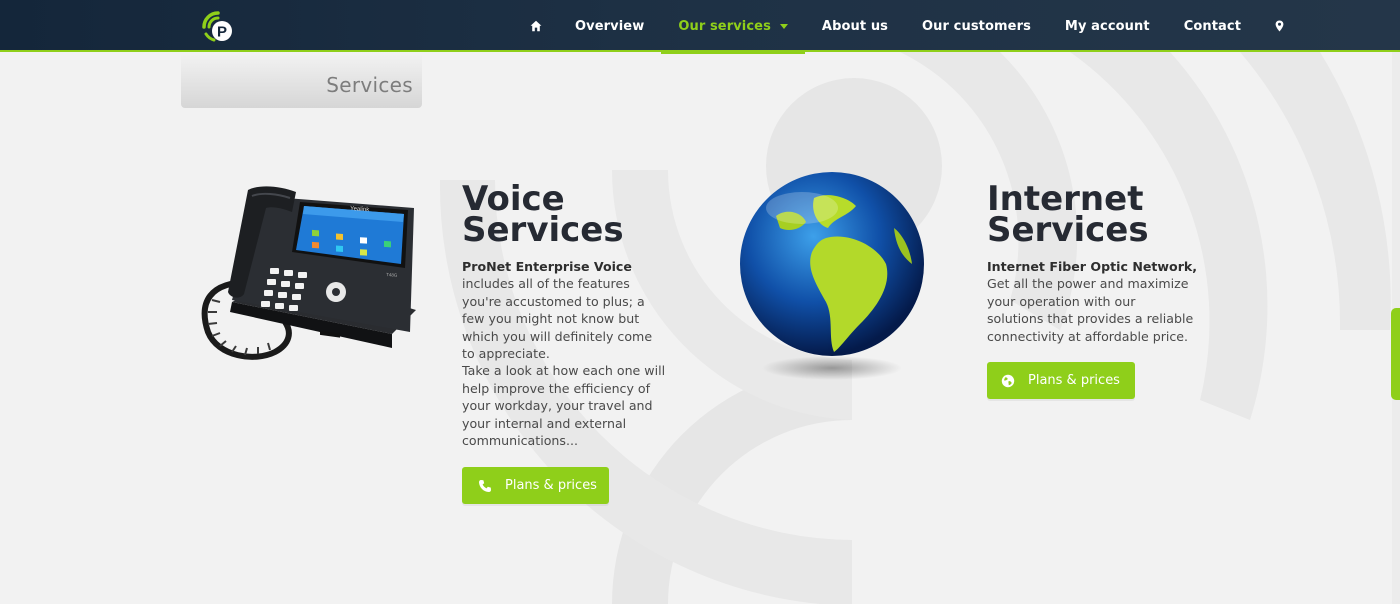  I want to click on nav-our-services: Our services, so click(733, 27).